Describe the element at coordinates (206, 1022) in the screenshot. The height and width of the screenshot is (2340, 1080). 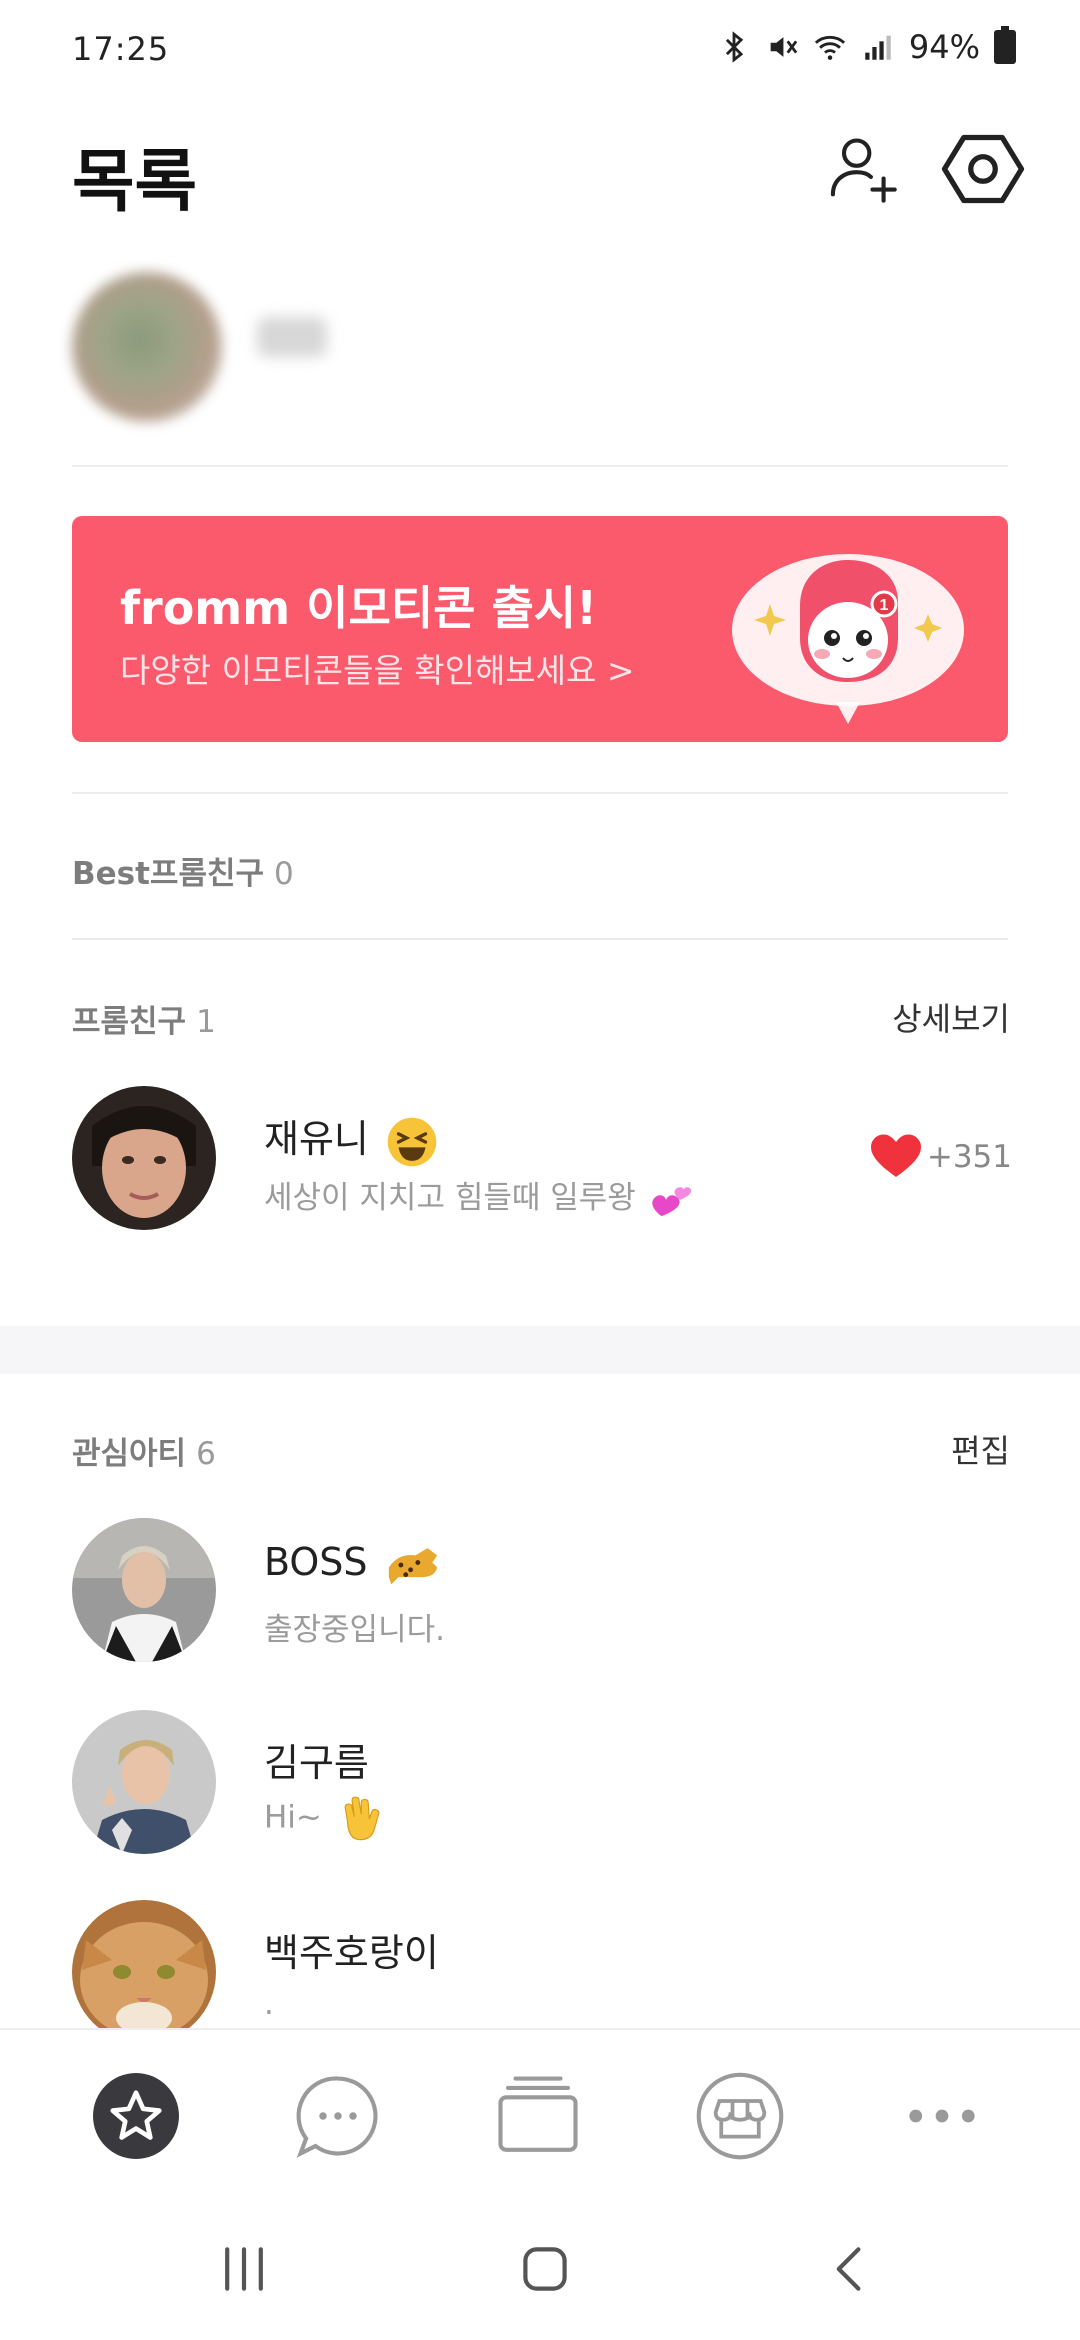
I see `section-count: 1` at that location.